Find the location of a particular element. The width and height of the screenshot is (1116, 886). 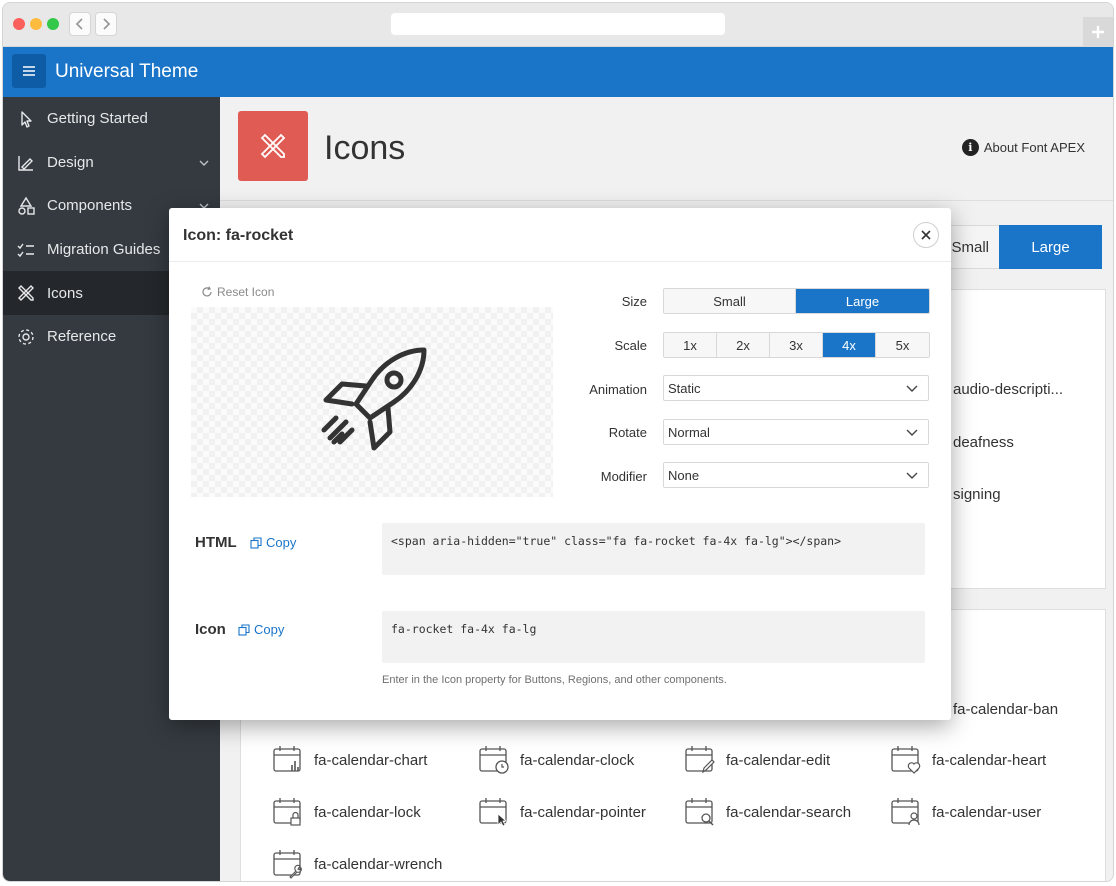

modifier-label: Modifier is located at coordinates (623, 476).